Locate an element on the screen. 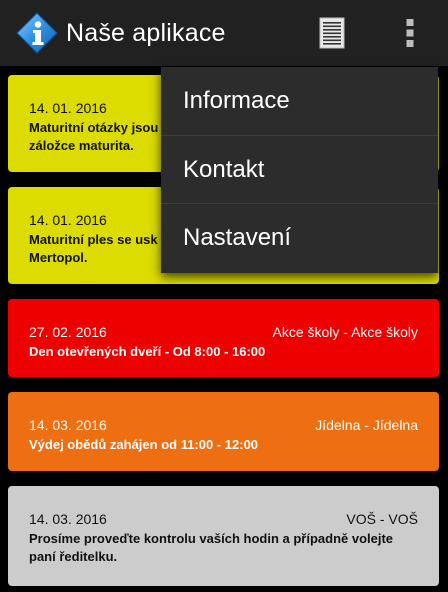 Image resolution: width=448 pixels, height=592 pixels. card-date: 27. 02. 2016 is located at coordinates (68, 332).